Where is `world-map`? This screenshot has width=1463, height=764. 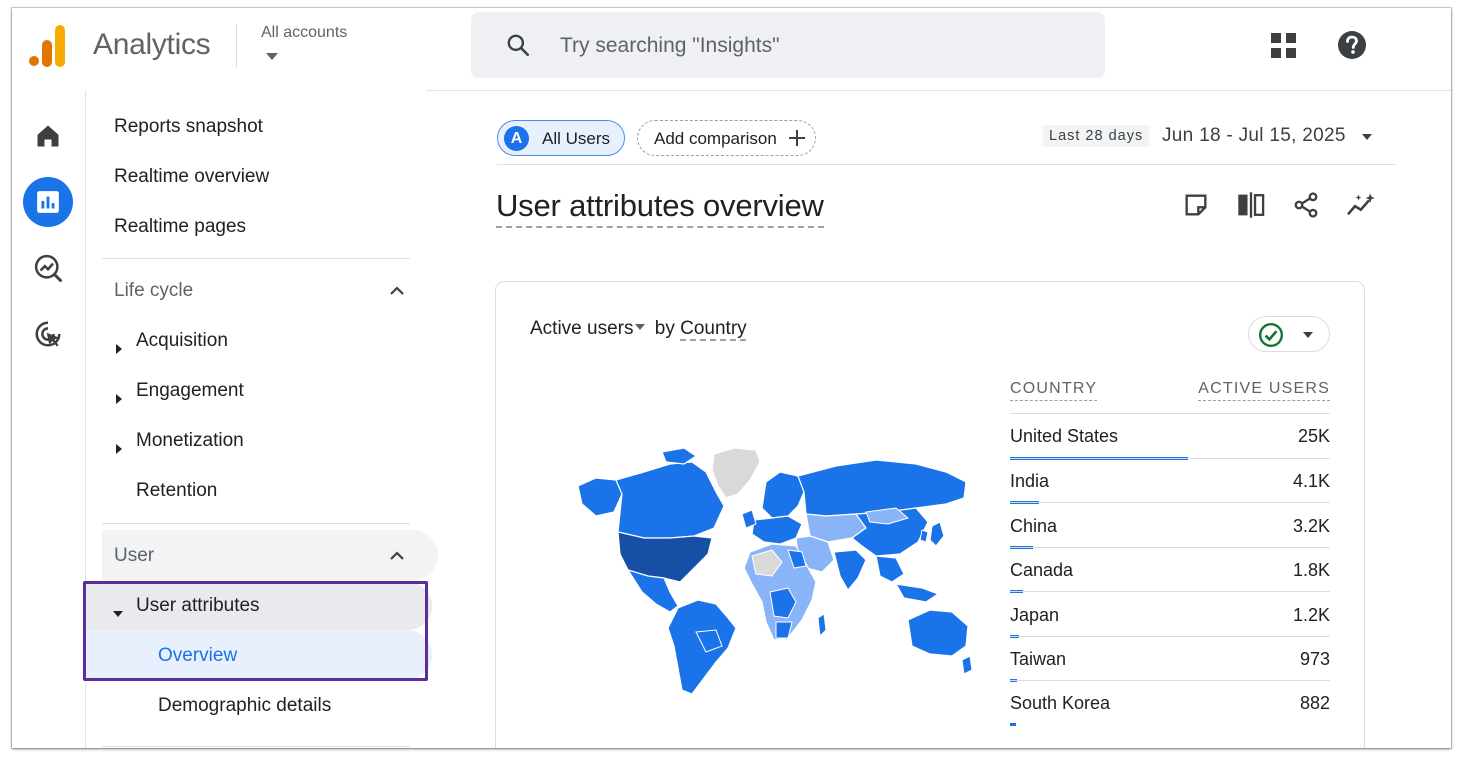 world-map is located at coordinates (771, 572).